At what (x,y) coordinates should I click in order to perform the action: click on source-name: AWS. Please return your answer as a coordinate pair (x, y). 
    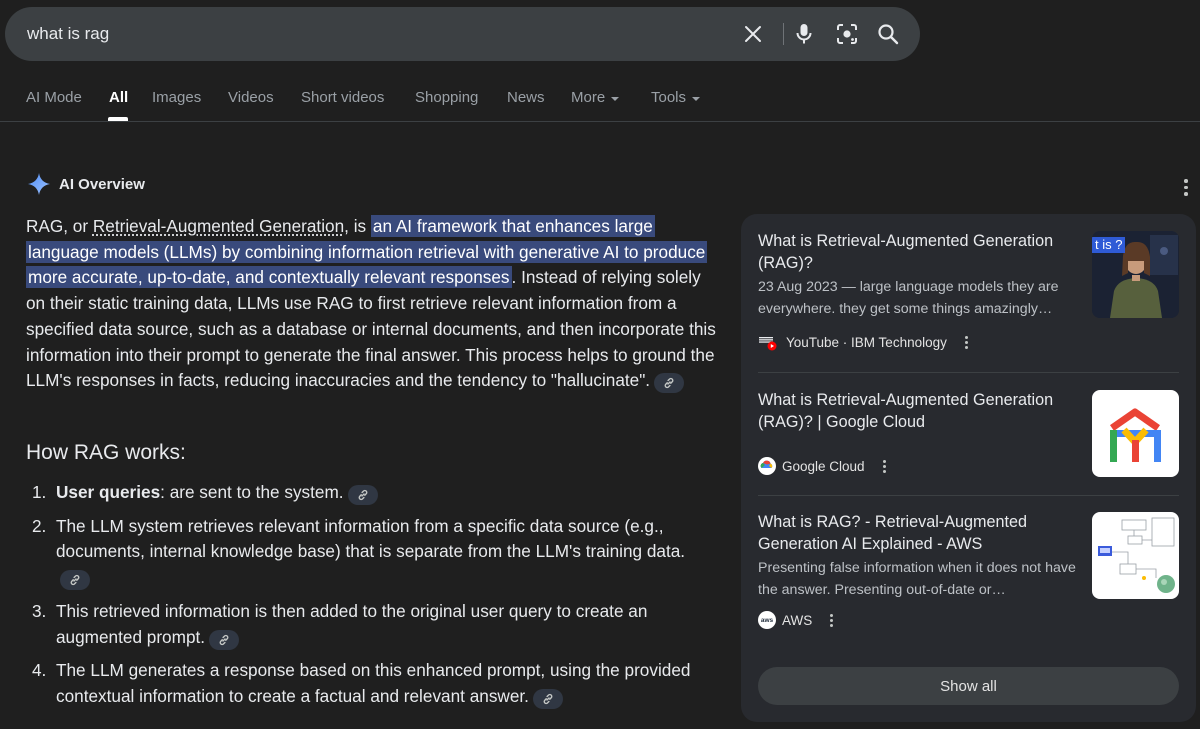
    Looking at the image, I should click on (797, 620).